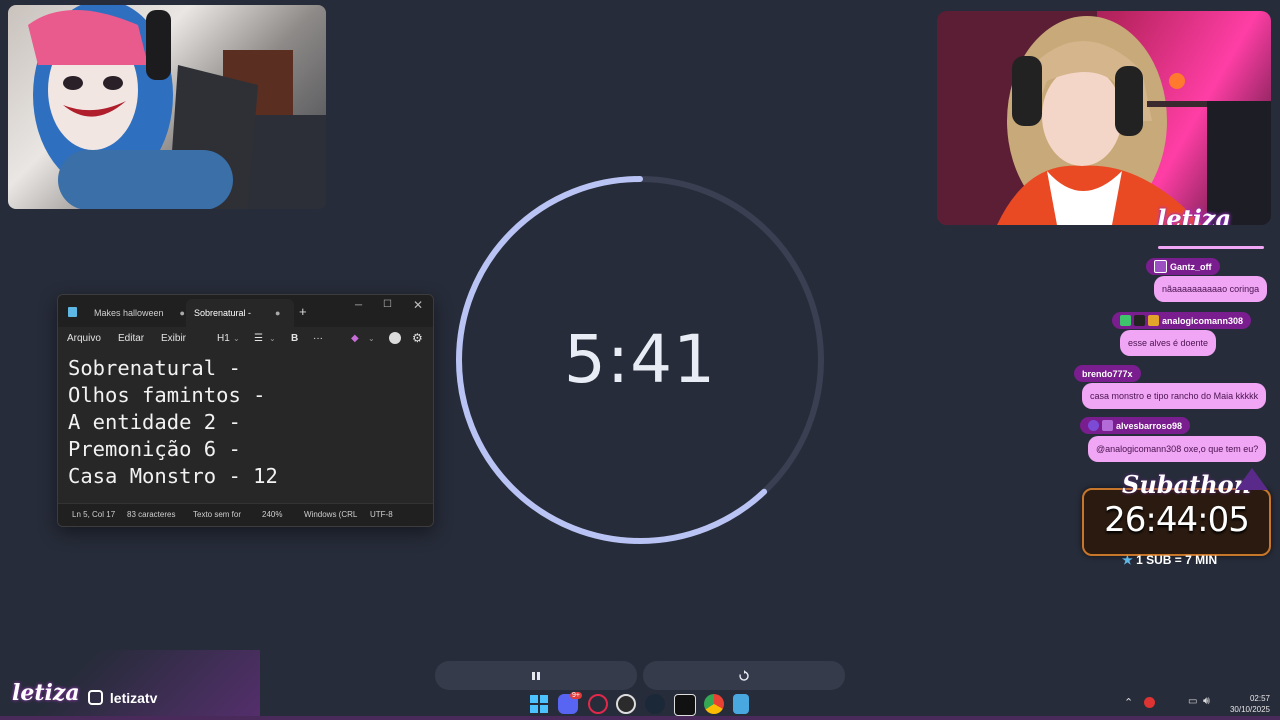  I want to click on webcam-left, so click(167, 107).